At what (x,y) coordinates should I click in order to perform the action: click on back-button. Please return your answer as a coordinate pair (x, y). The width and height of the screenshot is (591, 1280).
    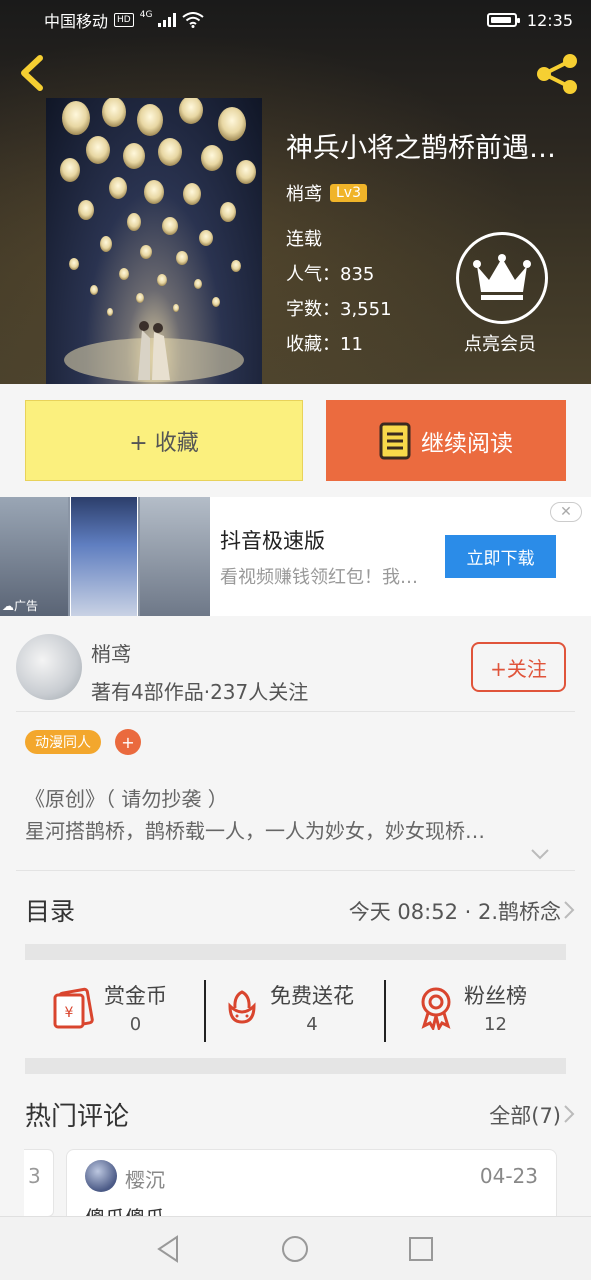
    Looking at the image, I should click on (34, 73).